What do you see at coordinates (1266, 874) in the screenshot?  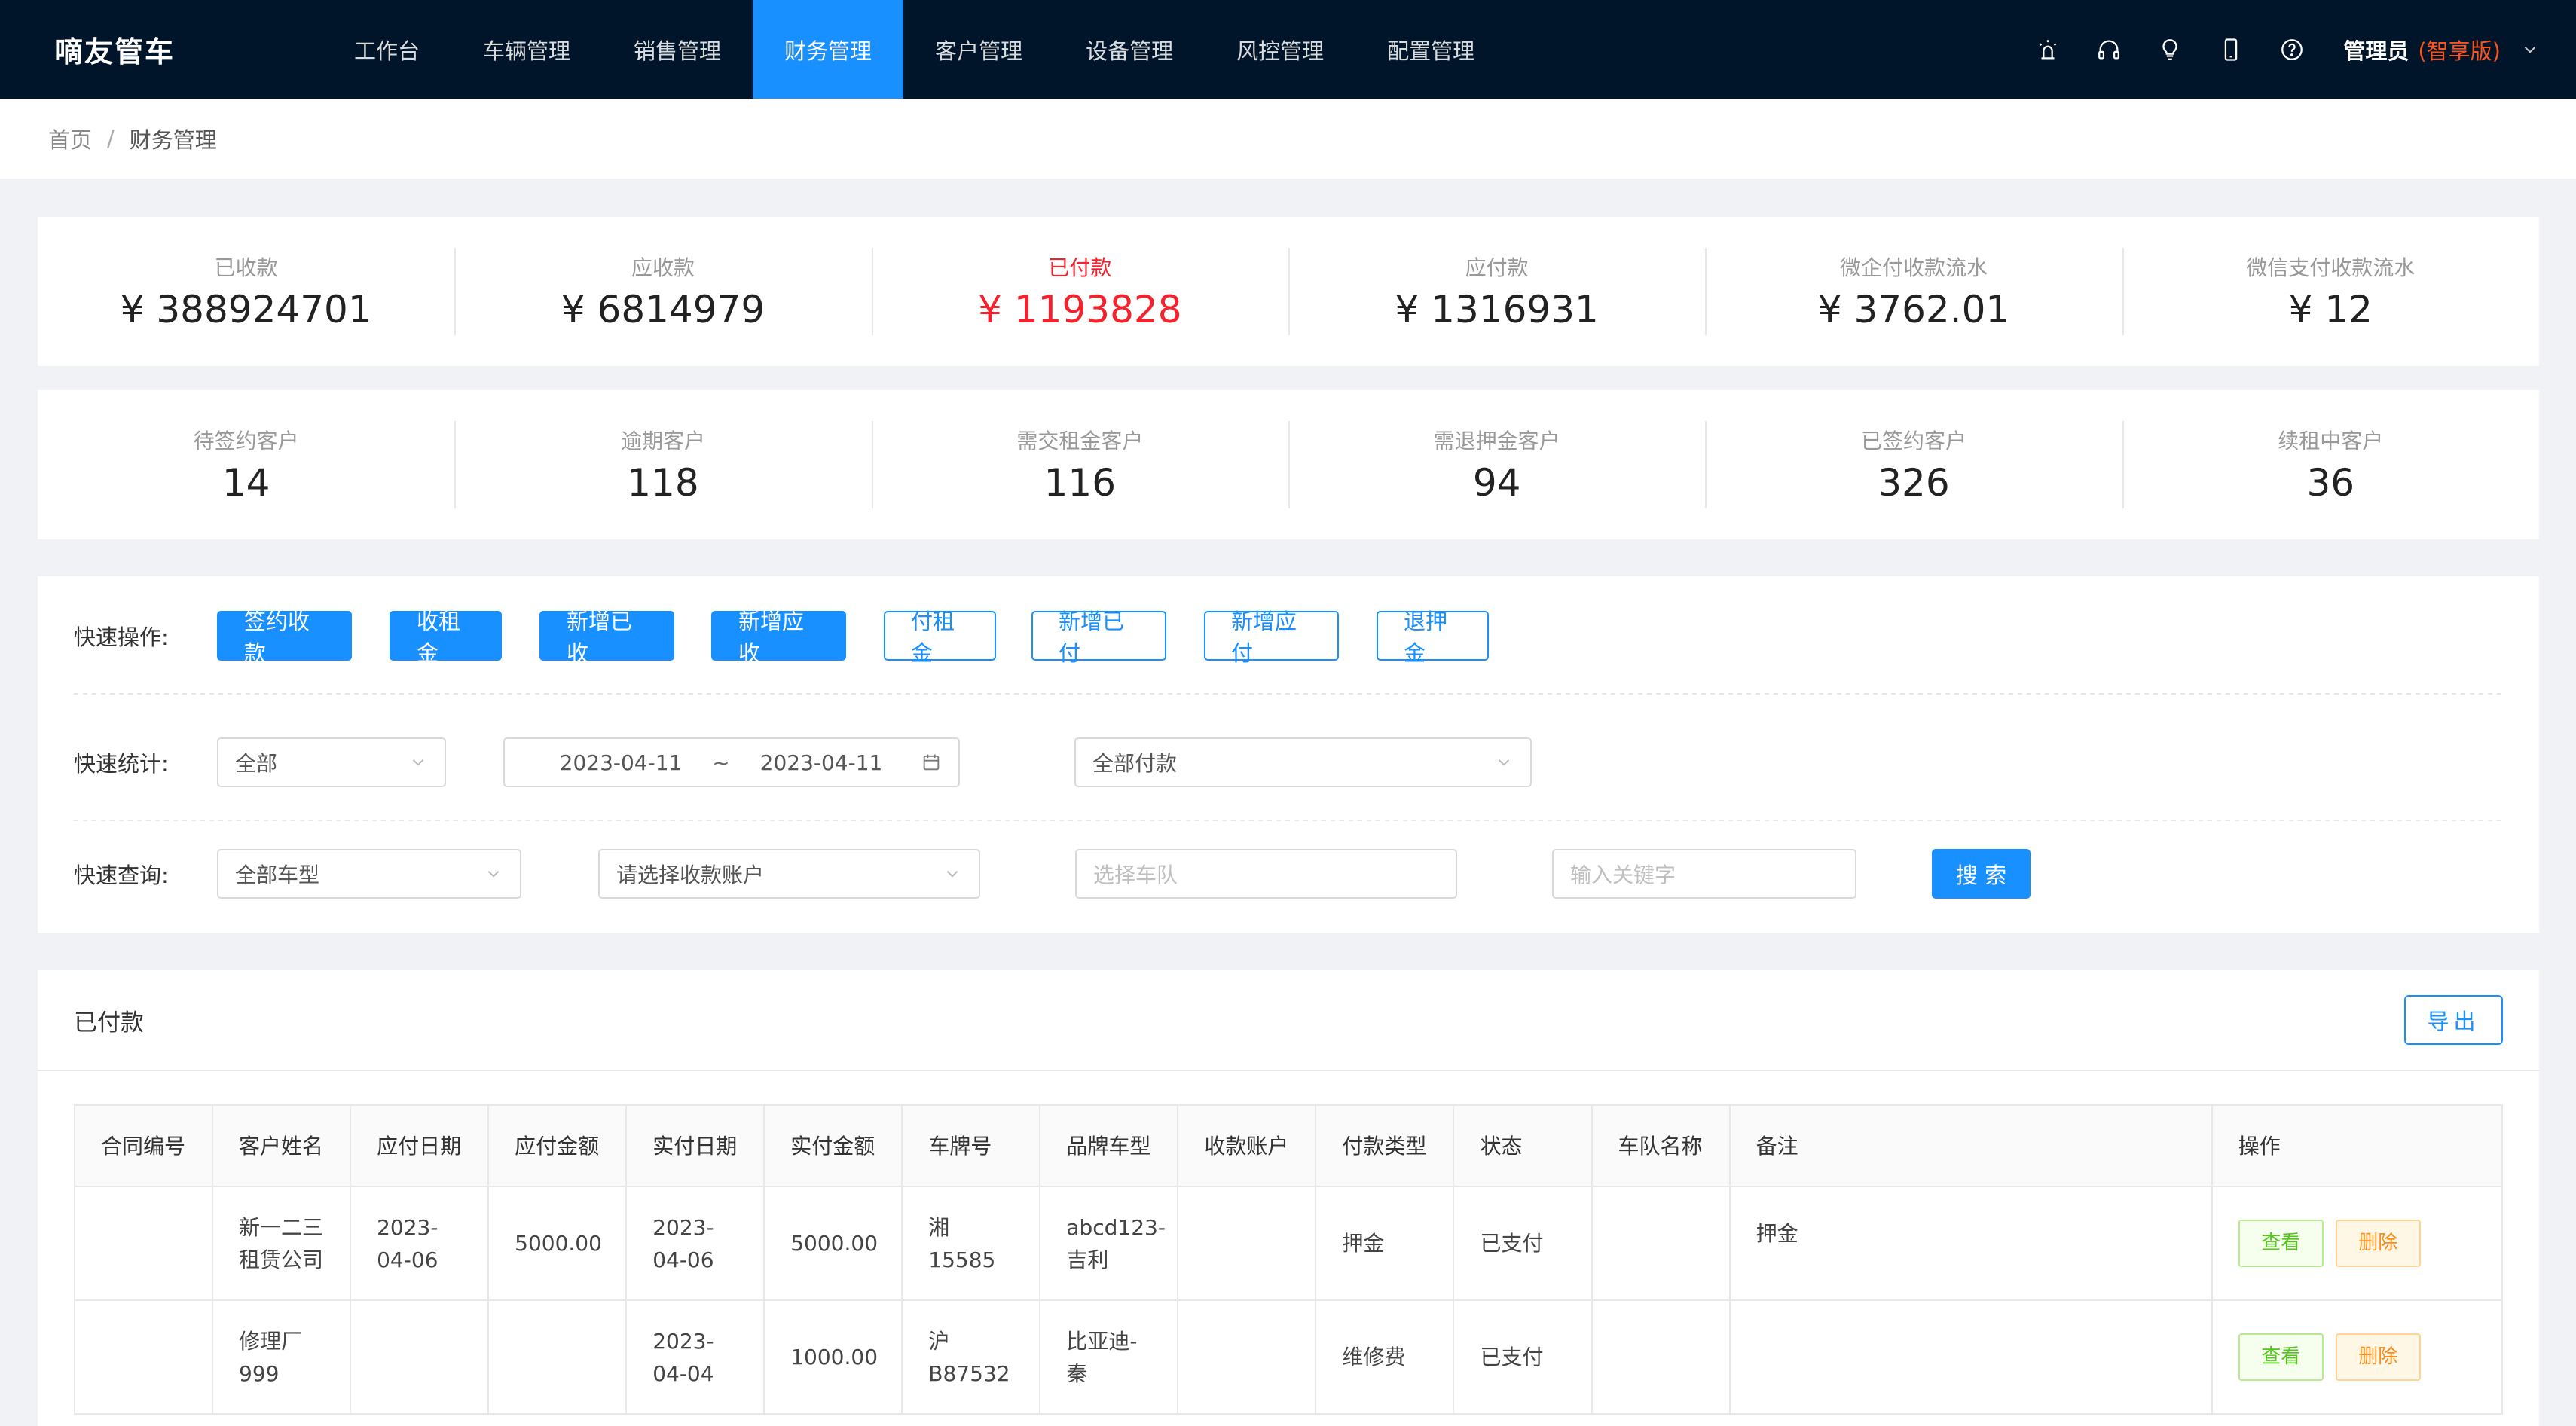 I see `fleet-input: 选择车队` at bounding box center [1266, 874].